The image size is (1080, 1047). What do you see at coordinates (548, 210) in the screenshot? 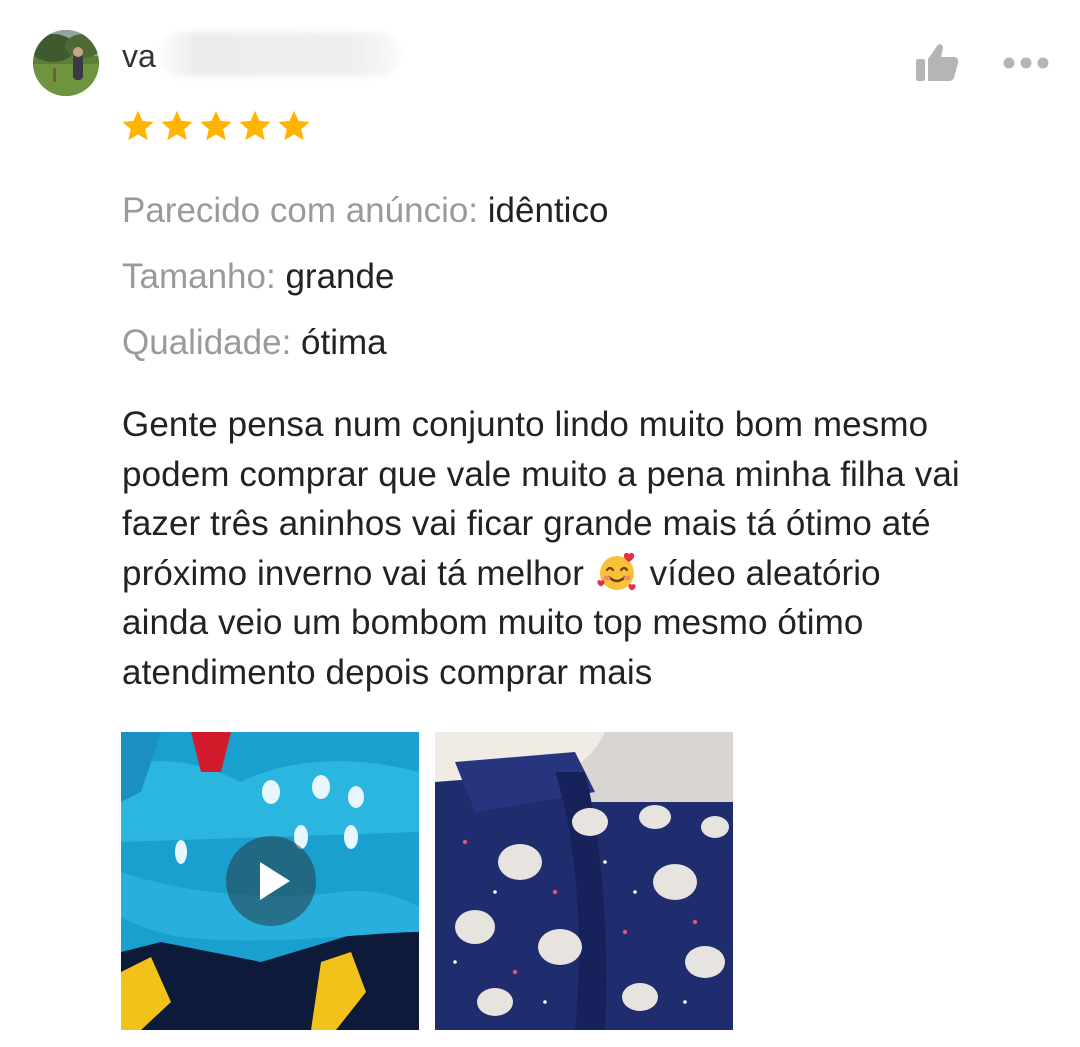
I see `attribute-value: idêntico` at bounding box center [548, 210].